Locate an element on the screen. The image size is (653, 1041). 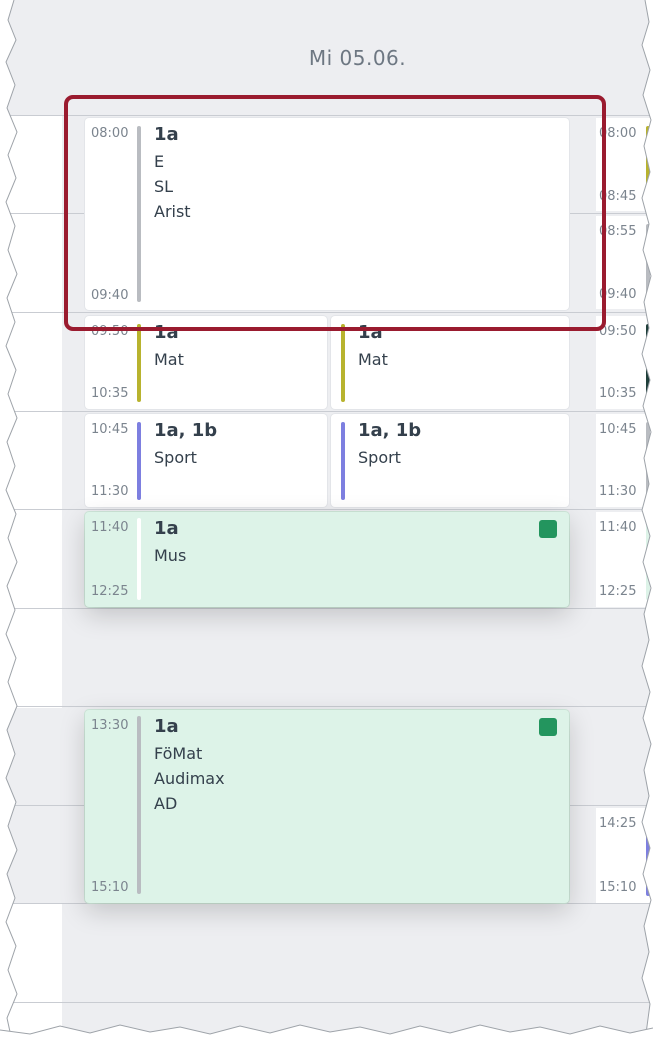
lesson-start-time: 13:30 is located at coordinates (110, 725).